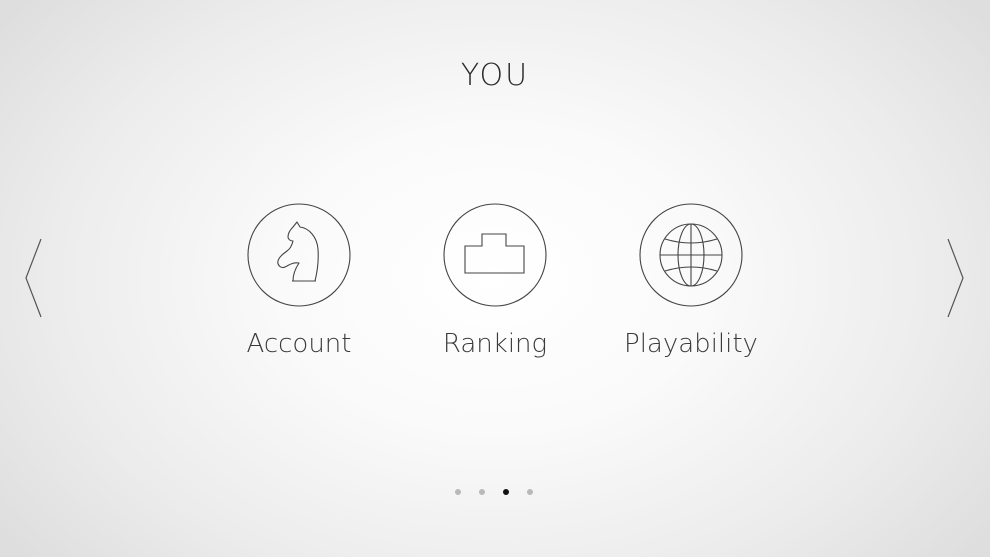  I want to click on playability-menu-item: Playability, so click(691, 288).